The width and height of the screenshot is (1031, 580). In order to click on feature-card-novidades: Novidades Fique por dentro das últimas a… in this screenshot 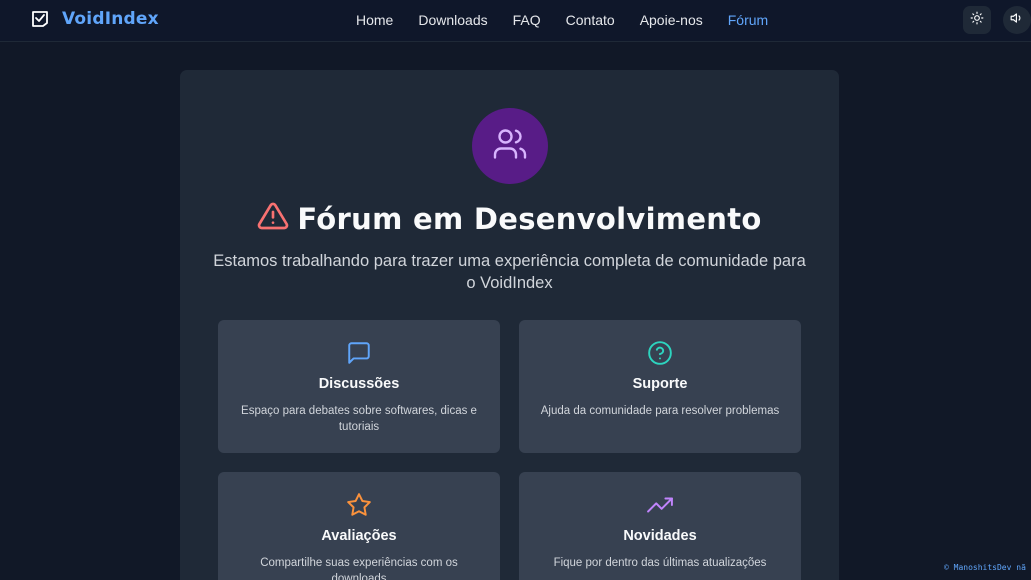, I will do `click(660, 526)`.